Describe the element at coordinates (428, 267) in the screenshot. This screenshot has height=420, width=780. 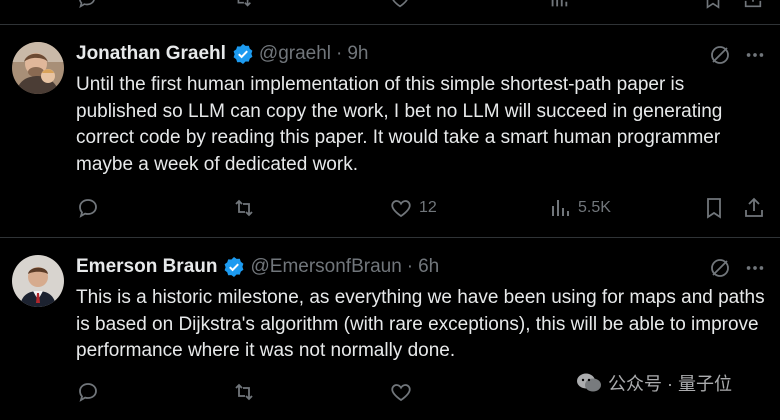
I see `timestamp: 6h` at that location.